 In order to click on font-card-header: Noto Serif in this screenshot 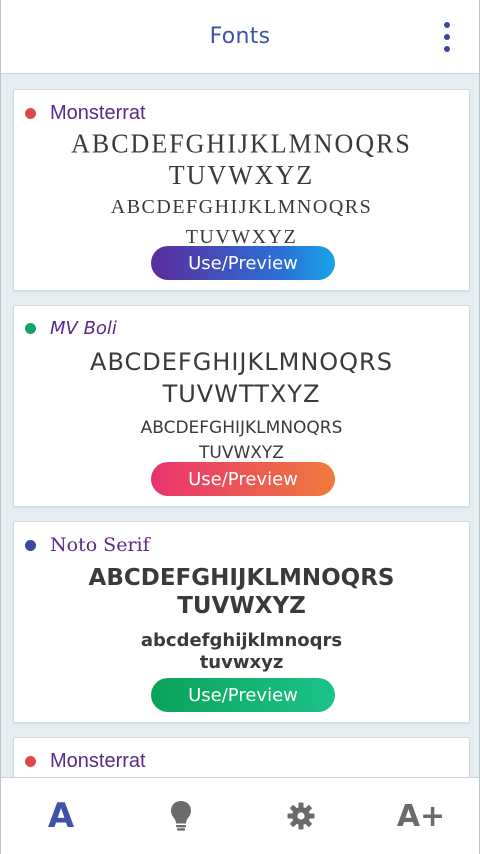, I will do `click(87, 545)`.